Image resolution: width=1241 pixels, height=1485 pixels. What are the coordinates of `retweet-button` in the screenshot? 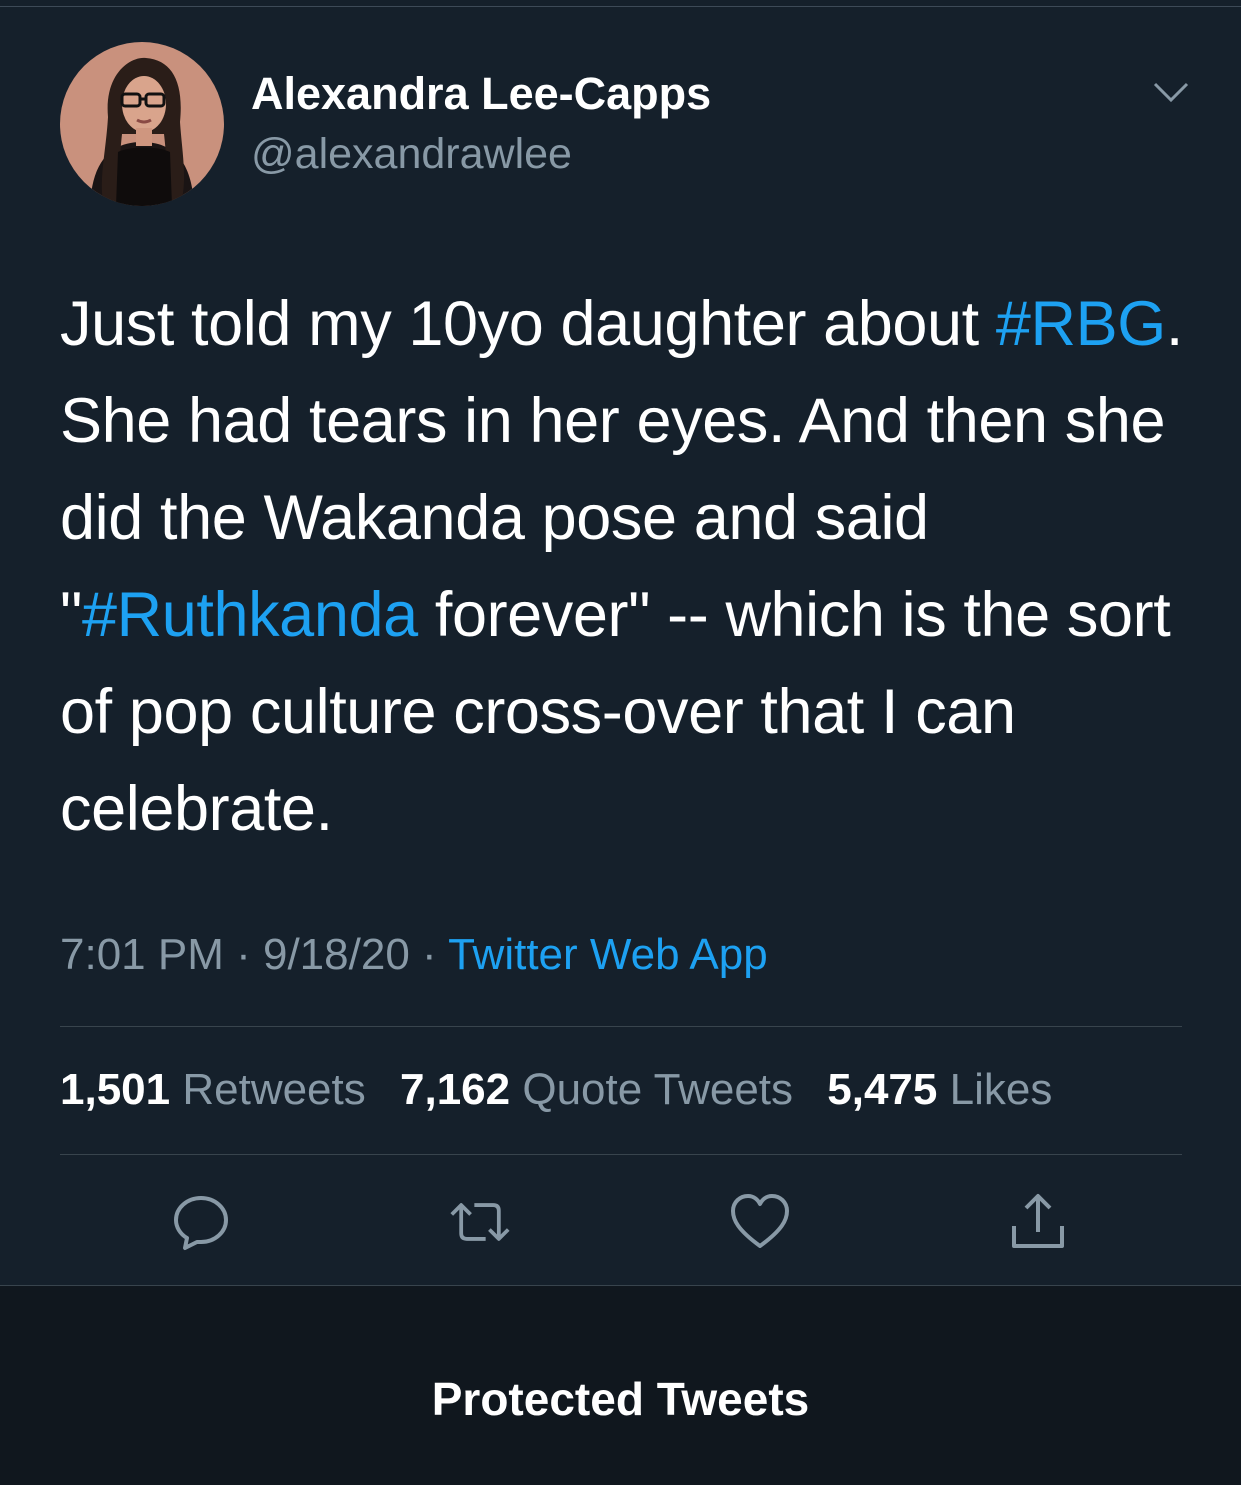 It's located at (480, 1222).